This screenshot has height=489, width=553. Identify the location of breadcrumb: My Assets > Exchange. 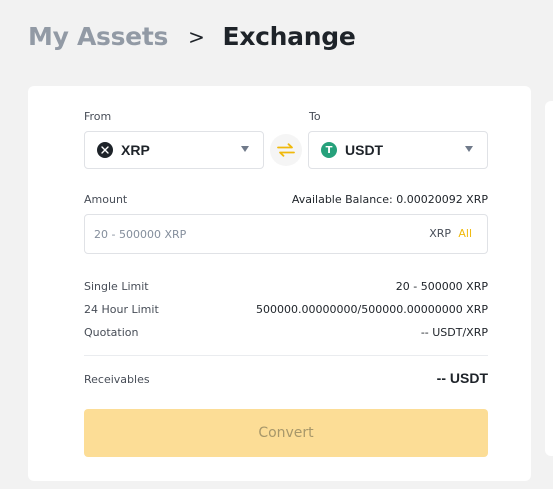
(192, 36).